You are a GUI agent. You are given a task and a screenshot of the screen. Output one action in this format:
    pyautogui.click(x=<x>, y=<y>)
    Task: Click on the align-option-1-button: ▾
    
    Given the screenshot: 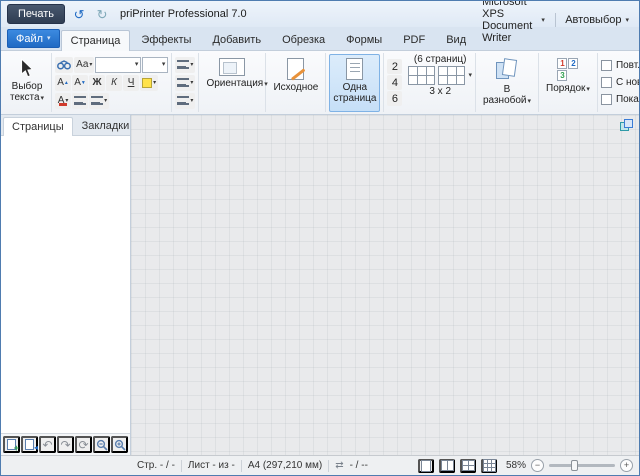 What is the action you would take?
    pyautogui.click(x=185, y=64)
    